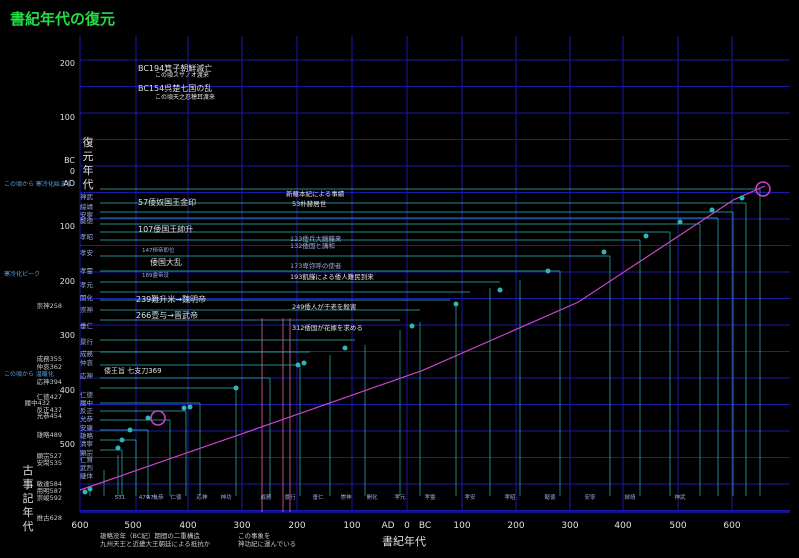  I want to click on left-note: この頃から 温暖化, so click(29, 374).